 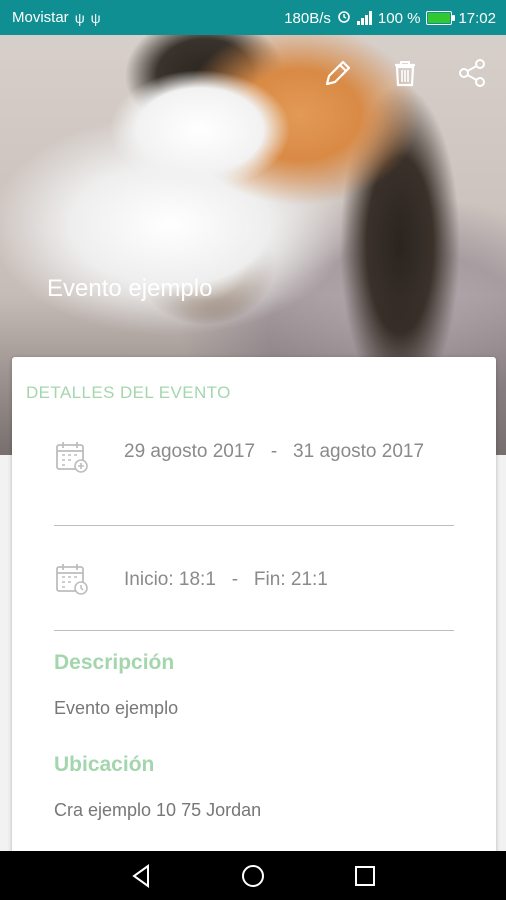 I want to click on card-heading: DETALLES DEL EVENTO, so click(x=128, y=392).